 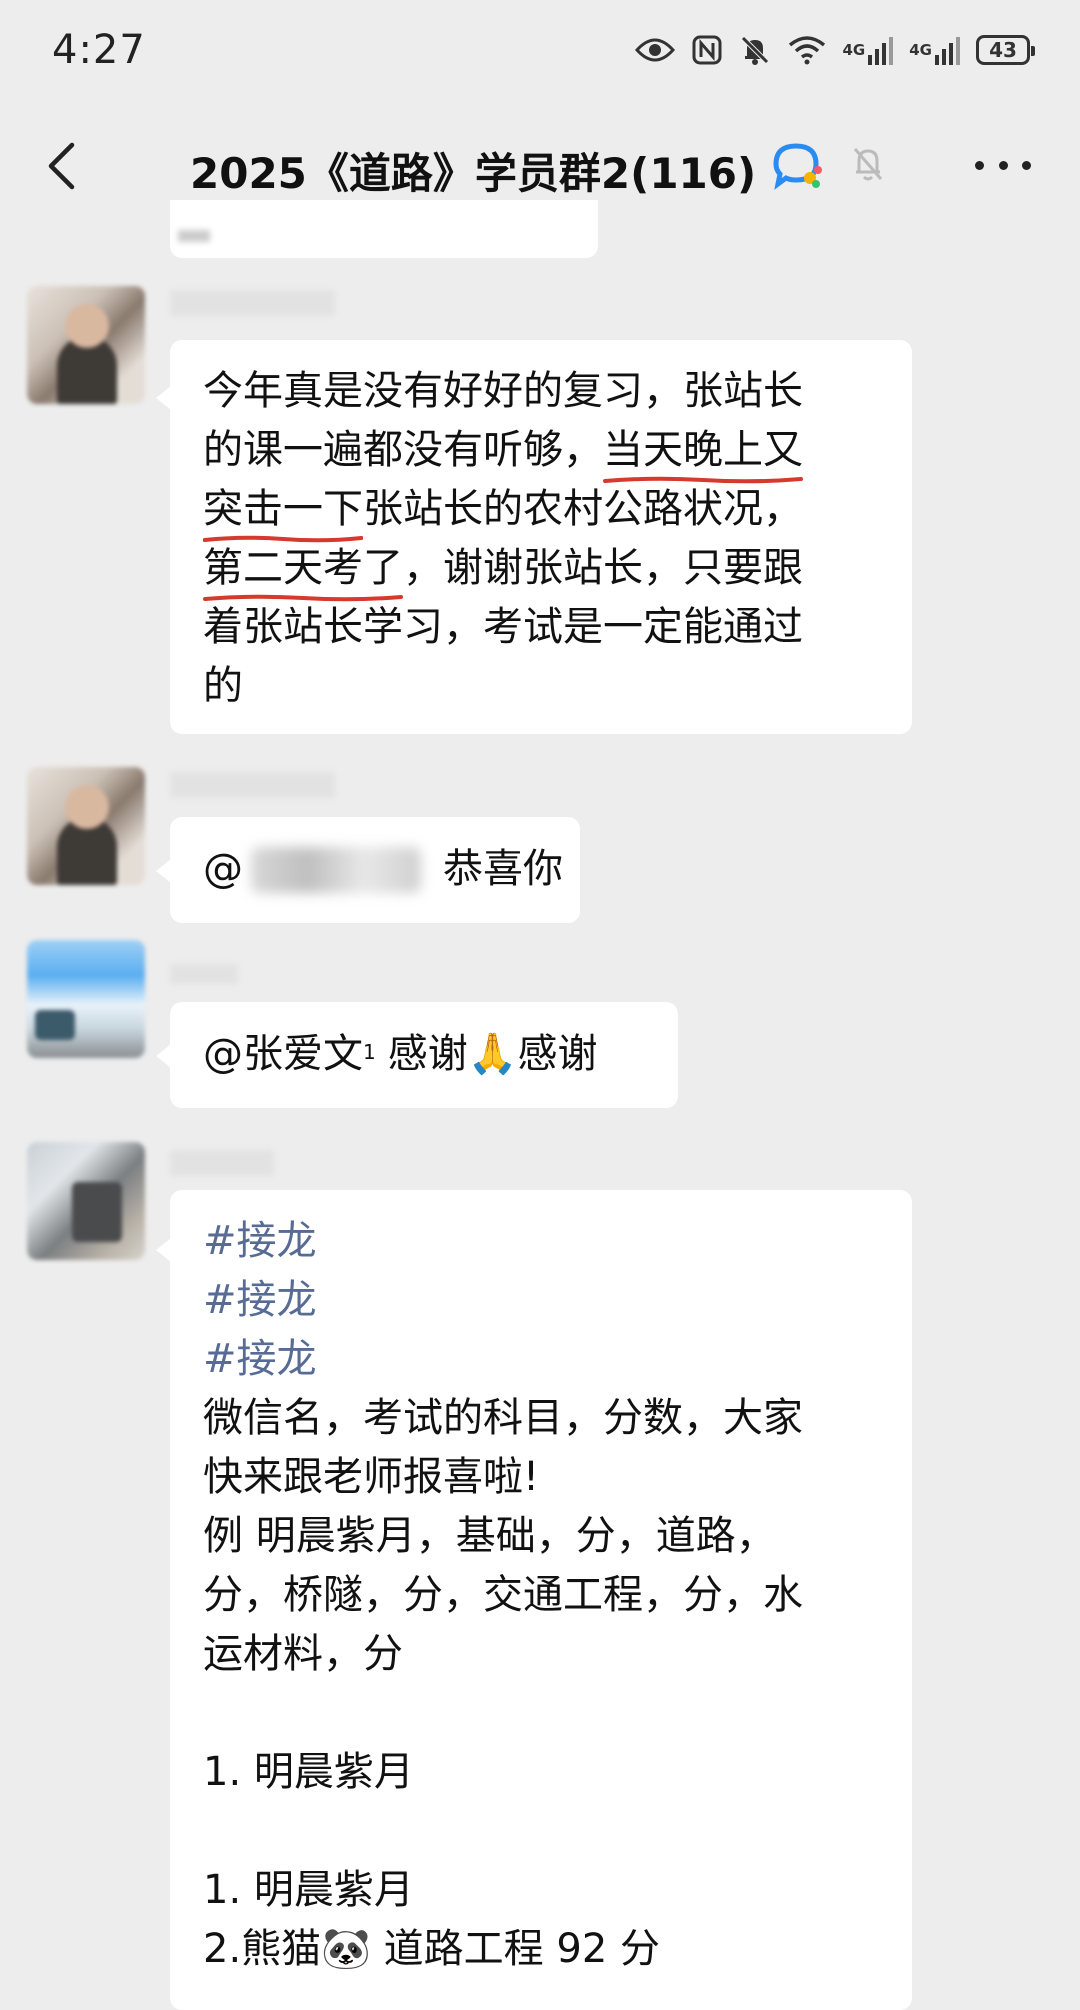 What do you see at coordinates (403, 450) in the screenshot?
I see `text-segment: 的课一遍都没有听够，` at bounding box center [403, 450].